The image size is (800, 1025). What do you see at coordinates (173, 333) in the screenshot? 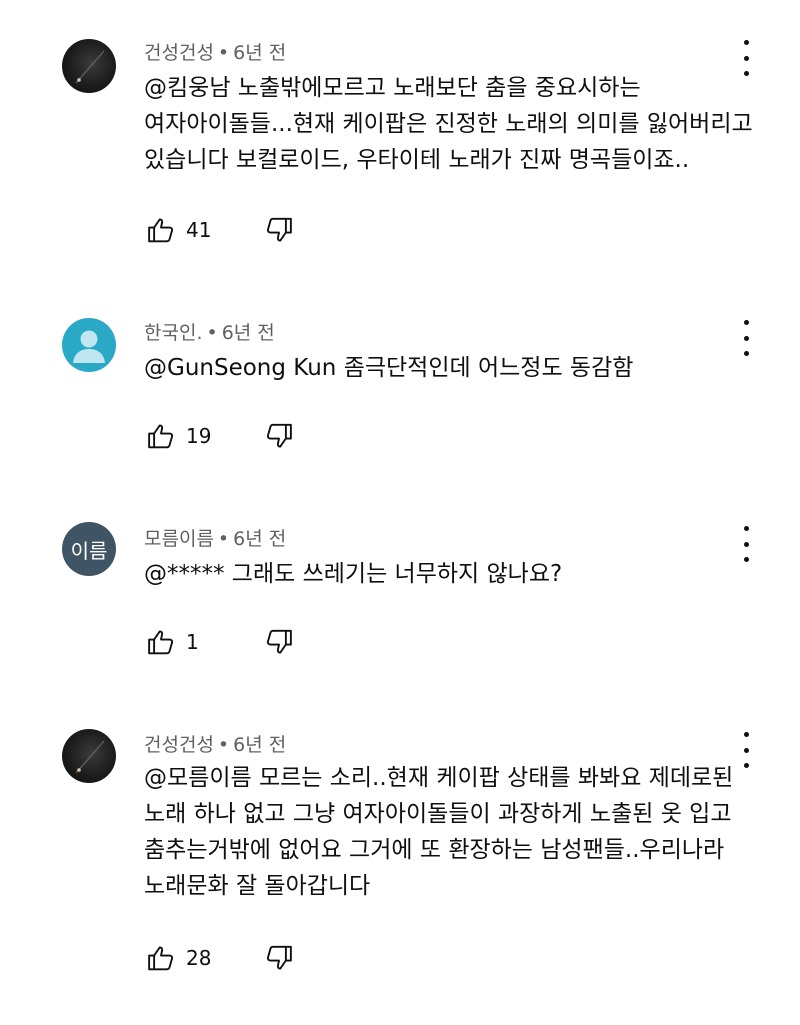
I see `author-name: 한국인.` at bounding box center [173, 333].